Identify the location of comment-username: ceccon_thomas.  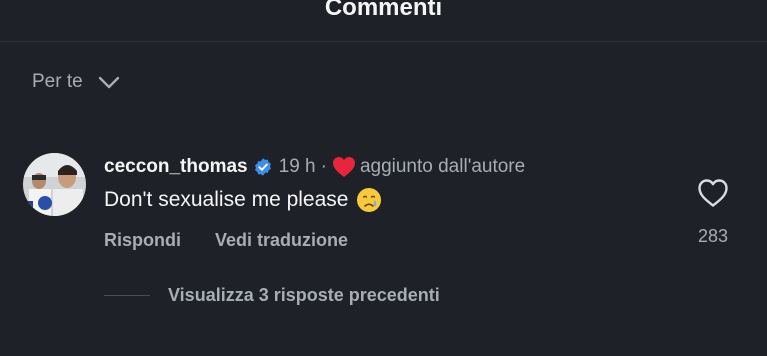
(176, 167).